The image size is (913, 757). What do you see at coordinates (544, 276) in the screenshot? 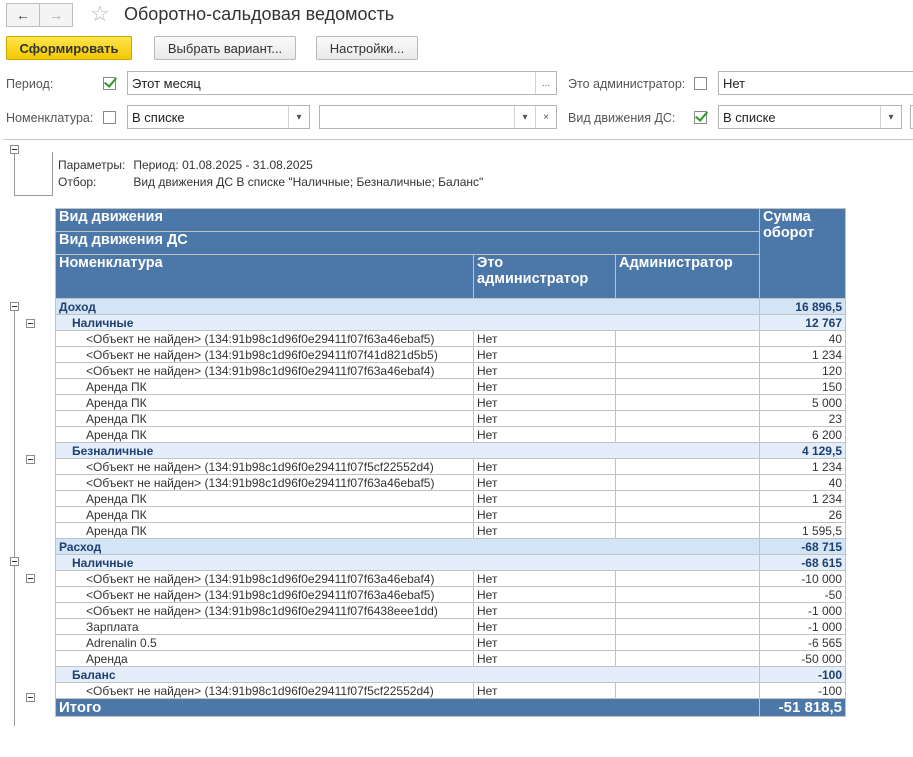
I see `col-is-admin: Это администратор` at bounding box center [544, 276].